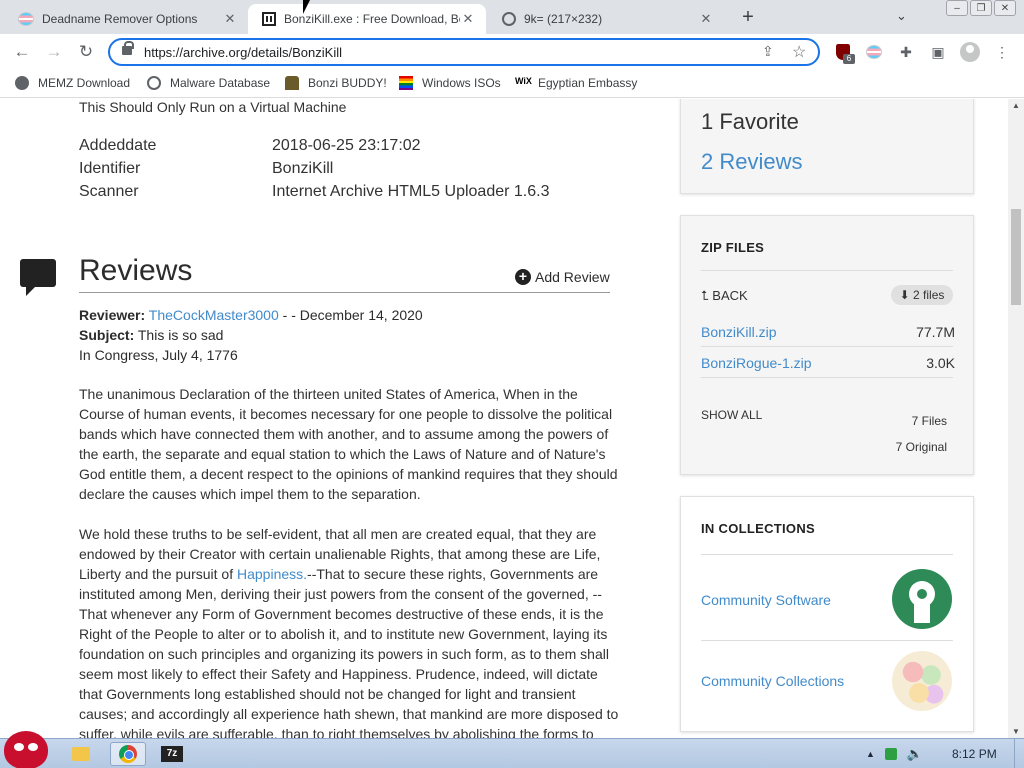  What do you see at coordinates (450, 83) in the screenshot?
I see `bookmark-windows-isos: Windows ISOs` at bounding box center [450, 83].